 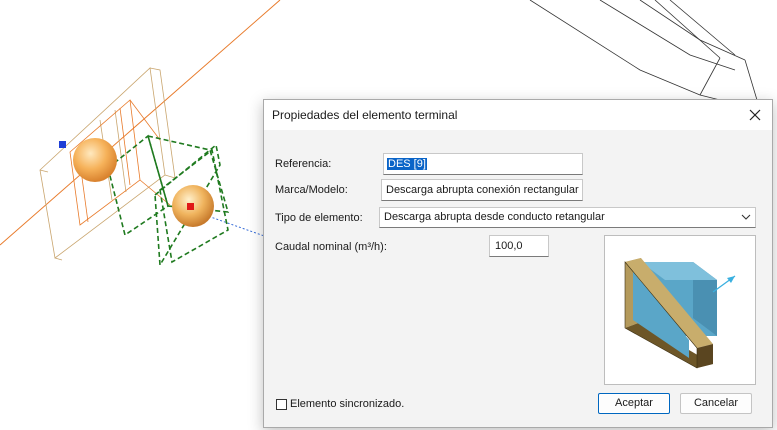 What do you see at coordinates (311, 190) in the screenshot?
I see `marca-label: Marca/Modelo:` at bounding box center [311, 190].